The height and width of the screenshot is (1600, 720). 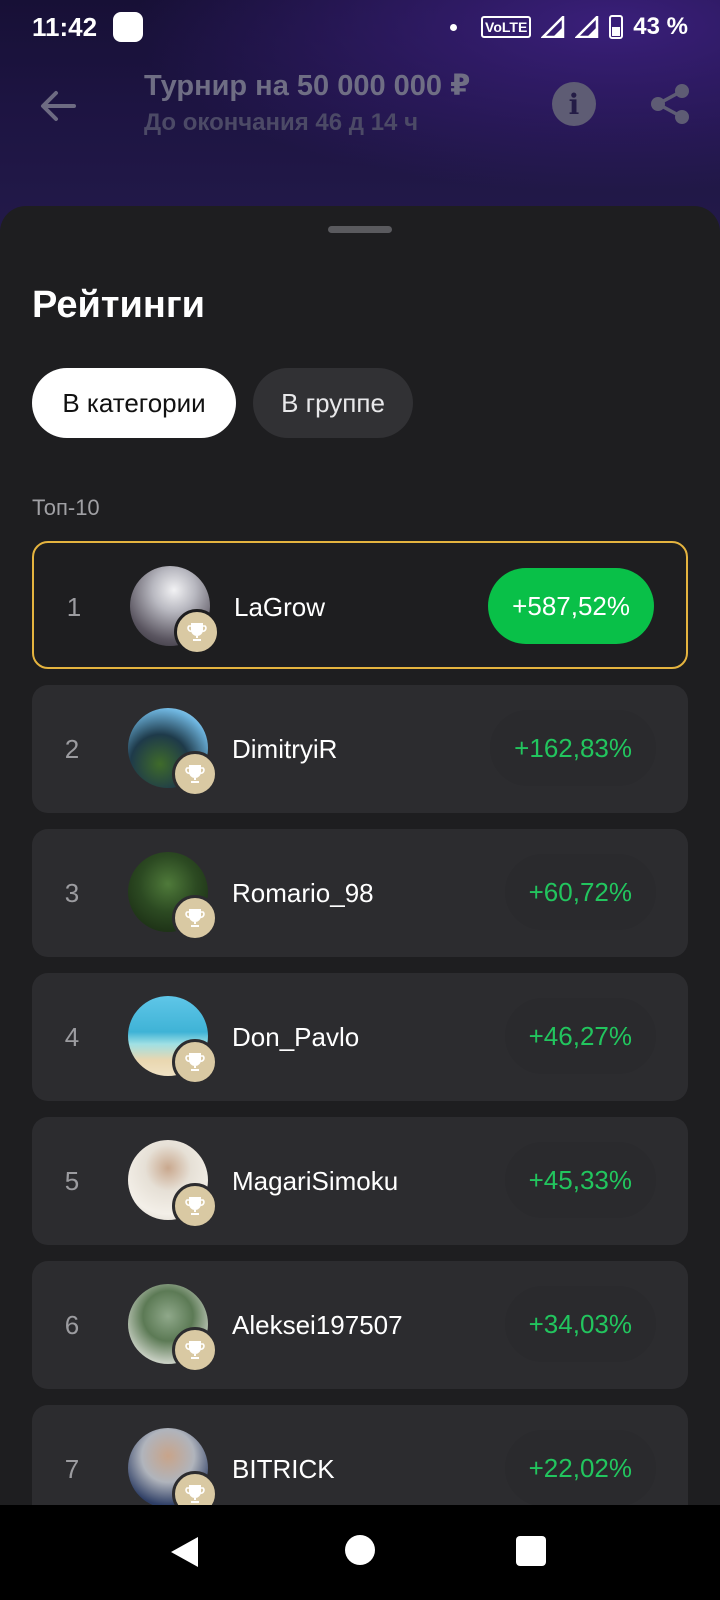 What do you see at coordinates (670, 104) in the screenshot?
I see `share-icon` at bounding box center [670, 104].